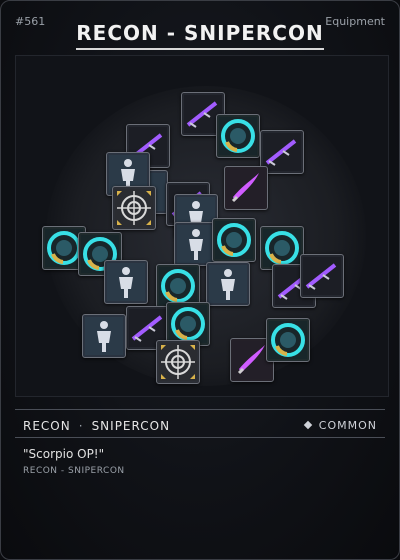  Describe the element at coordinates (308, 425) in the screenshot. I see `diamond-icon` at that location.